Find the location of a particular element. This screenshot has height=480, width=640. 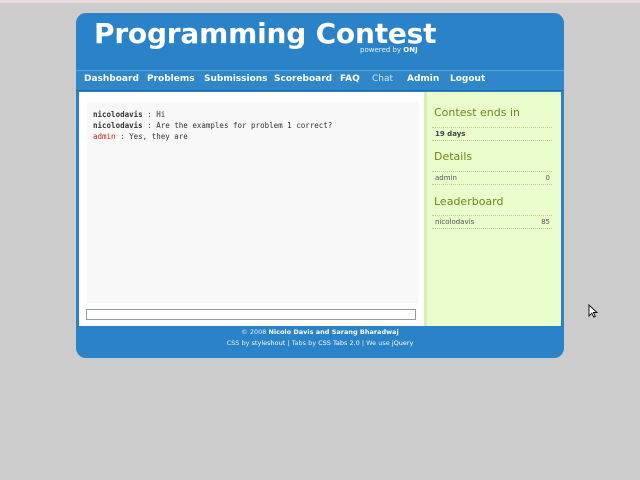

powered-by-prefix: powered by is located at coordinates (381, 50).